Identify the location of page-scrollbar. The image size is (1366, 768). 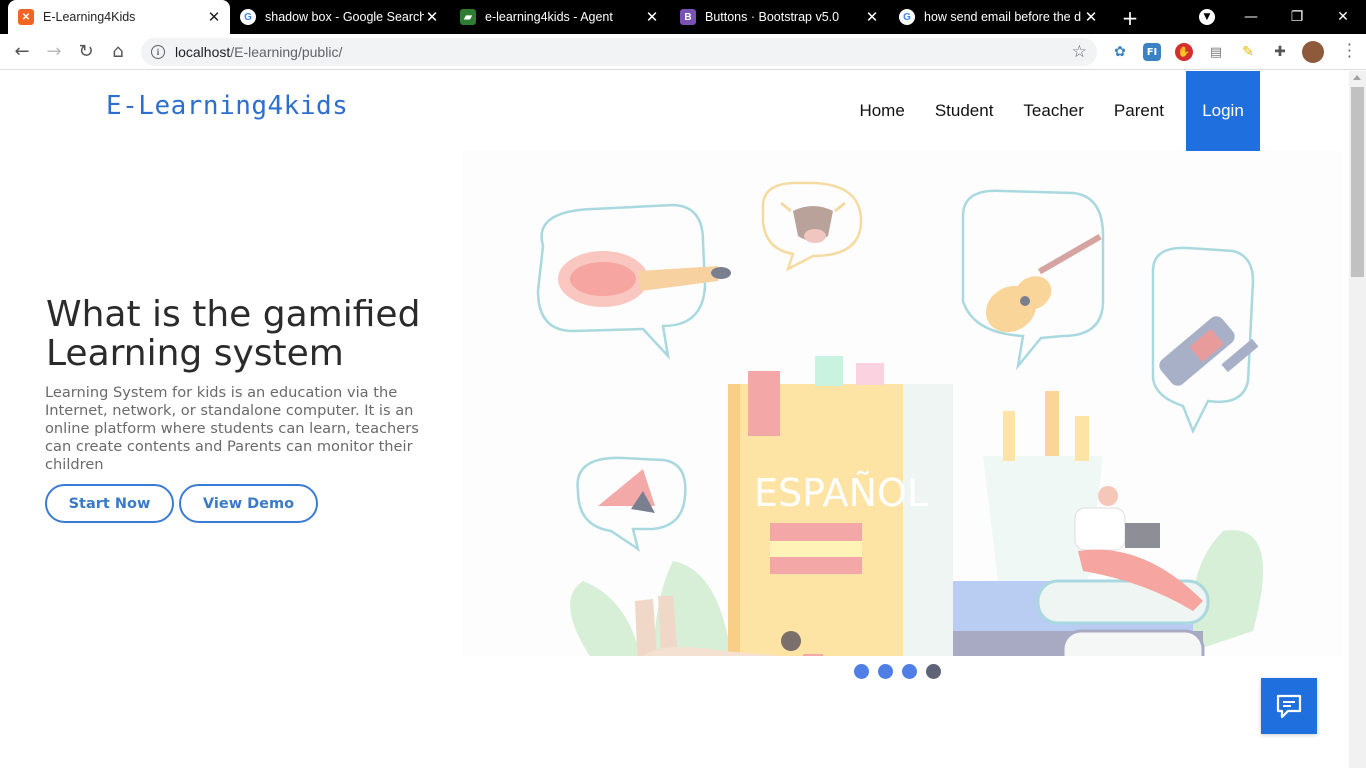
(1357, 419).